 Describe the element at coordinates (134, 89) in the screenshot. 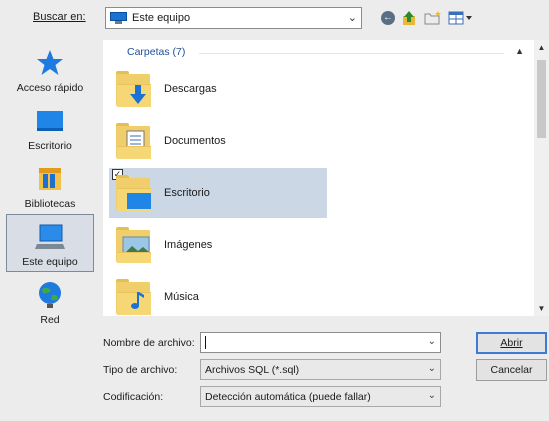

I see `downloads-folder-icon` at that location.